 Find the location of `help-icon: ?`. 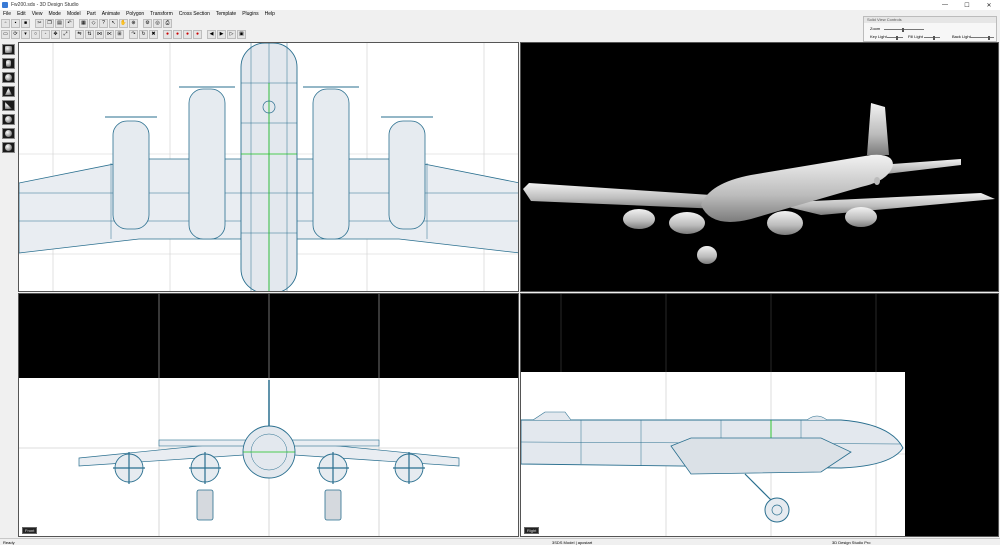

help-icon: ? is located at coordinates (103, 23).